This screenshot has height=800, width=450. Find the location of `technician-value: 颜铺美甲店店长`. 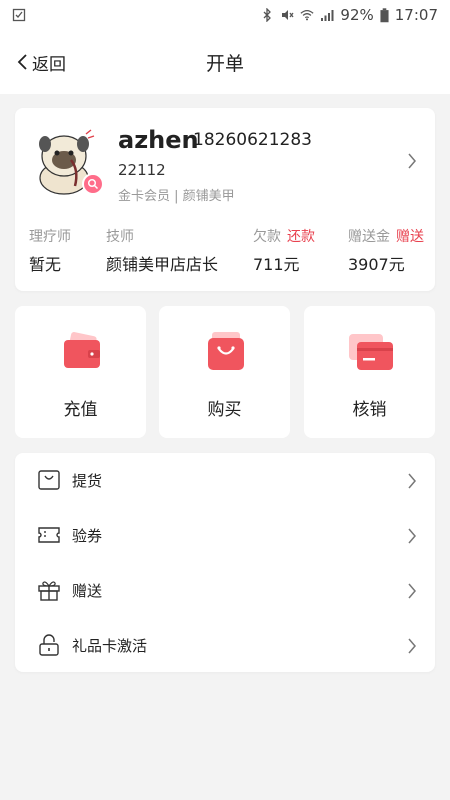

technician-value: 颜铺美甲店店长 is located at coordinates (162, 264).